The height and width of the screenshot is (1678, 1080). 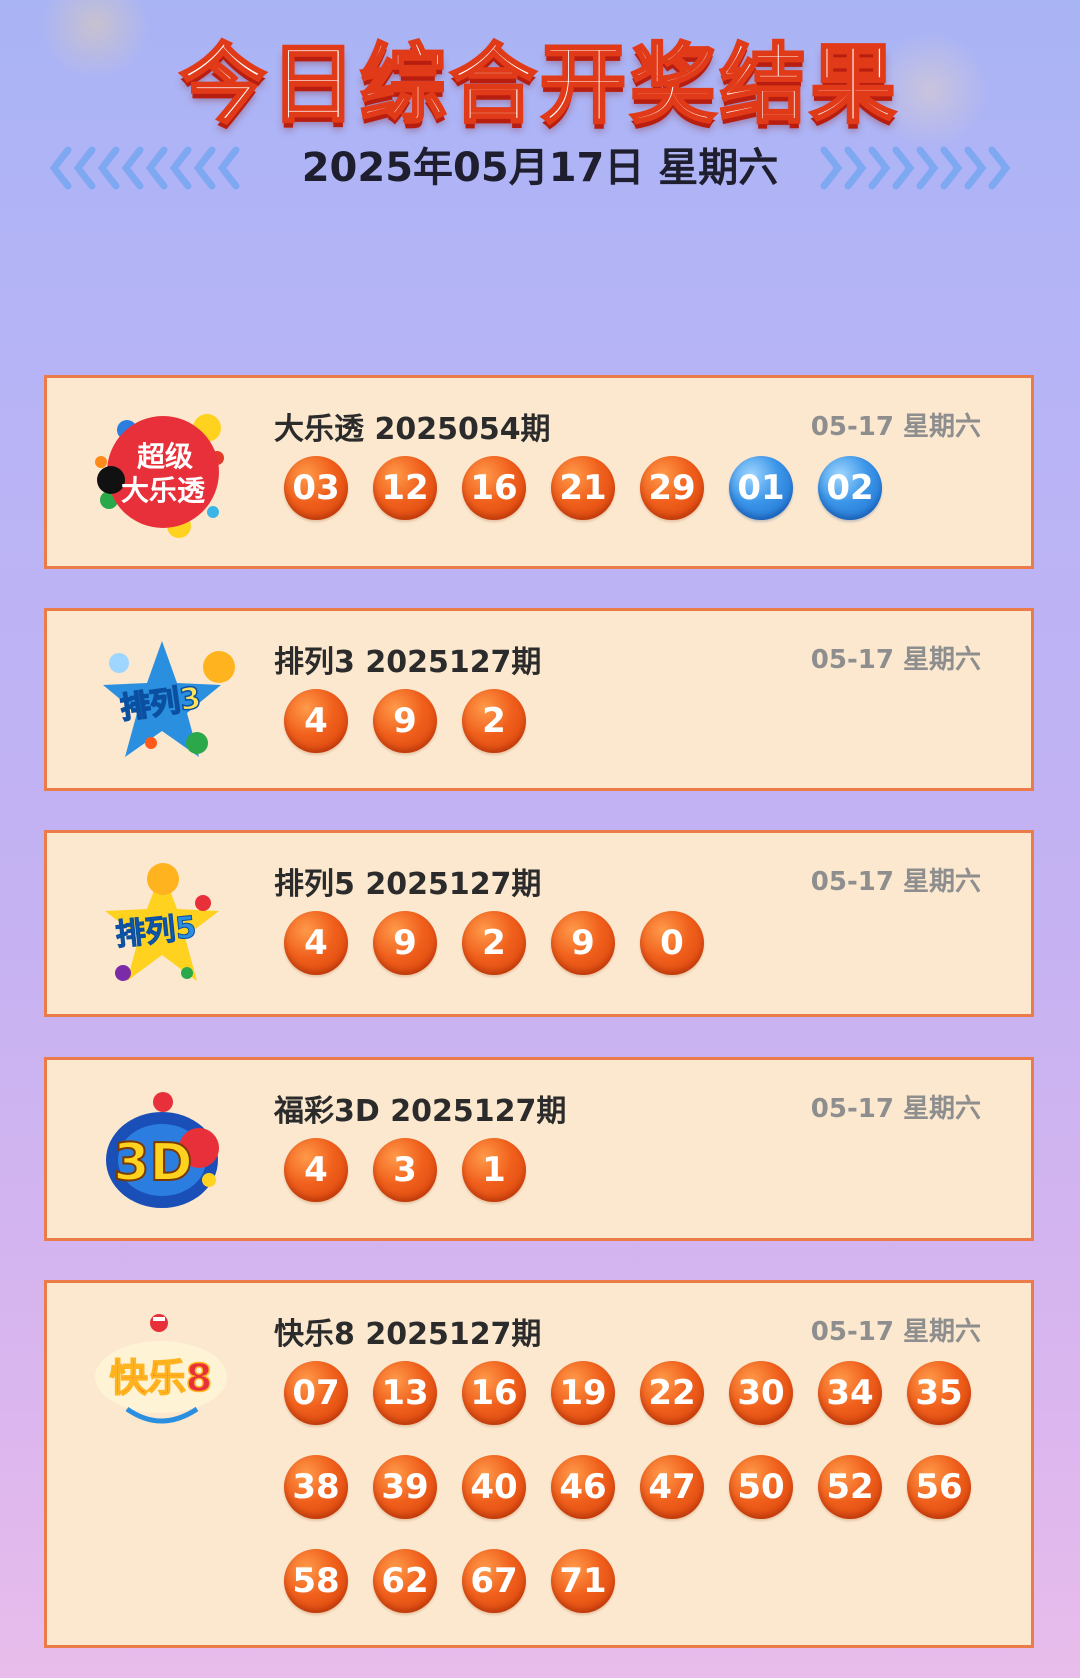 I want to click on red-ball: 71, so click(x=583, y=1581).